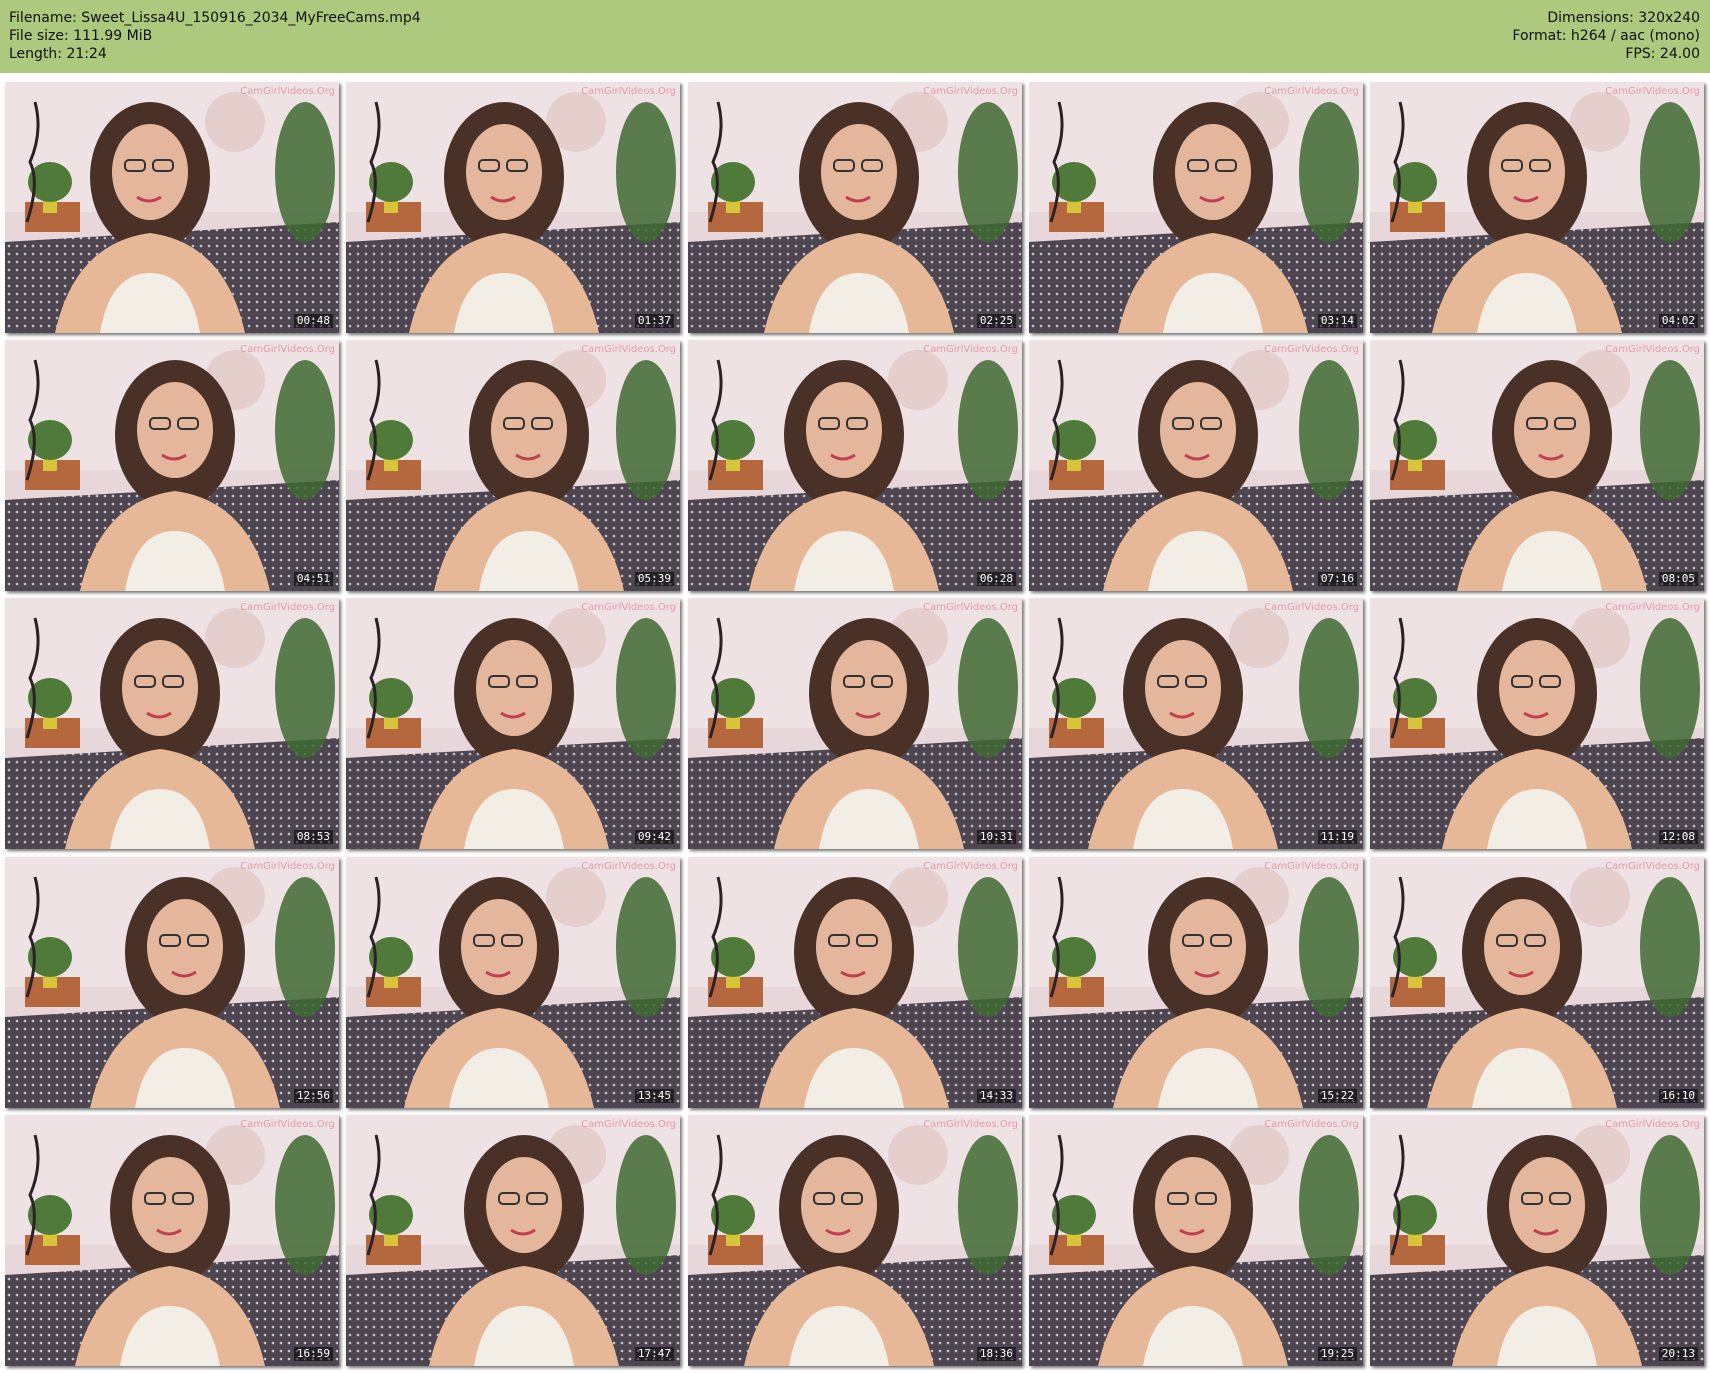  Describe the element at coordinates (996, 579) in the screenshot. I see `timestamp-label: 06:28` at that location.